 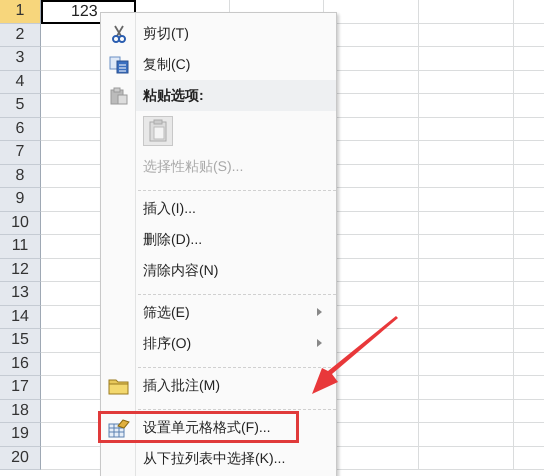 What do you see at coordinates (218, 312) in the screenshot?
I see `menu-item: 筛选(E)` at bounding box center [218, 312].